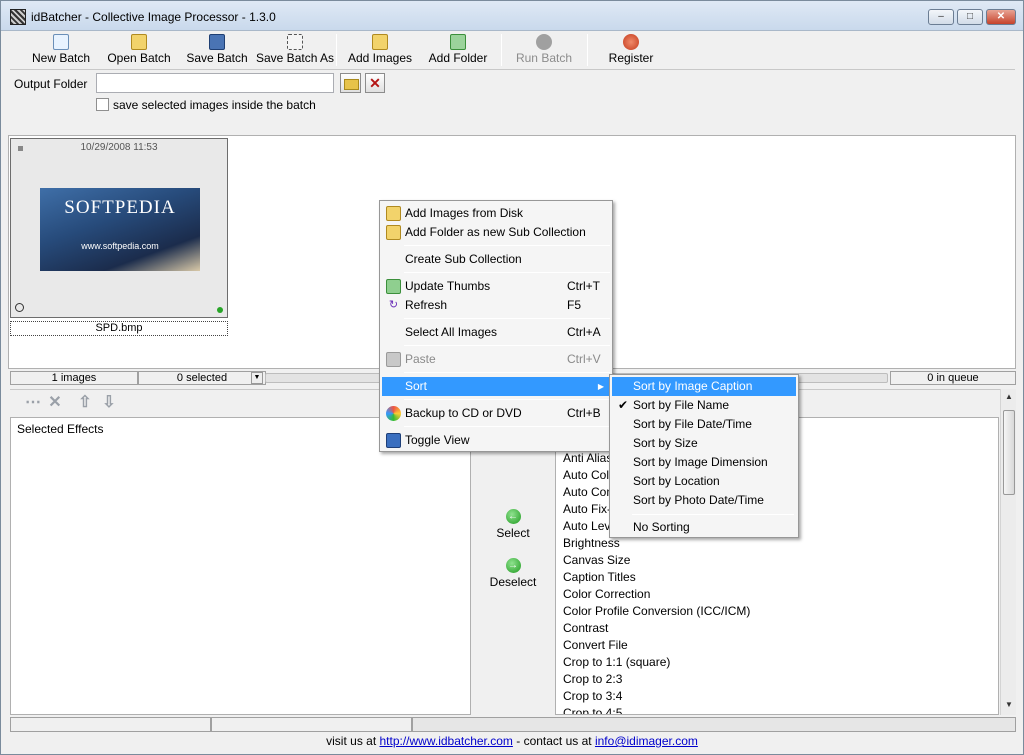 The width and height of the screenshot is (1024, 755). I want to click on paste-icon, so click(393, 359).